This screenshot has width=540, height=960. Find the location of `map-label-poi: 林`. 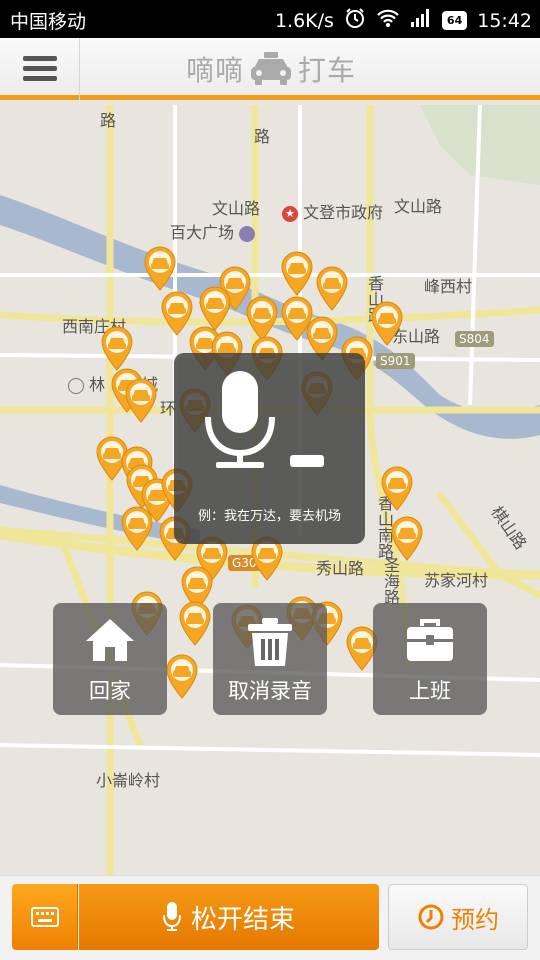

map-label-poi: 林 is located at coordinates (86, 383).